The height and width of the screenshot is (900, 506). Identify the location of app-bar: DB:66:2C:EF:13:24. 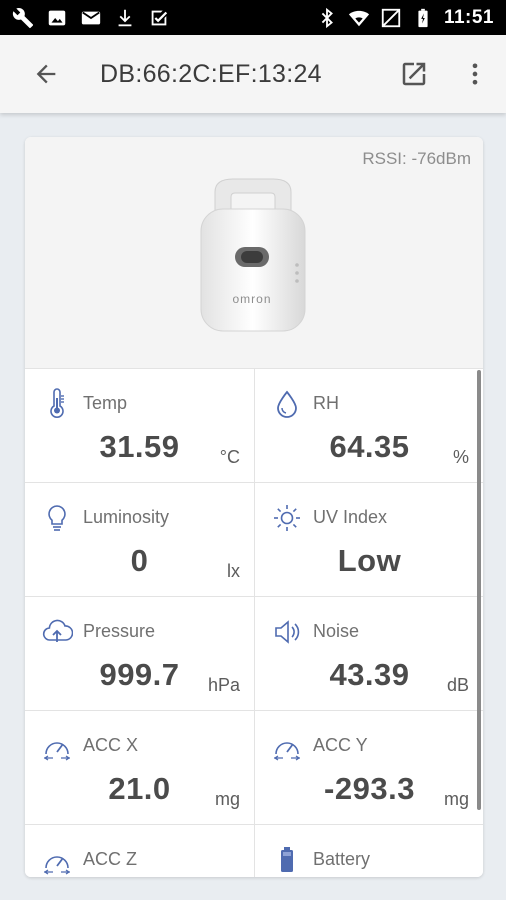
(253, 74).